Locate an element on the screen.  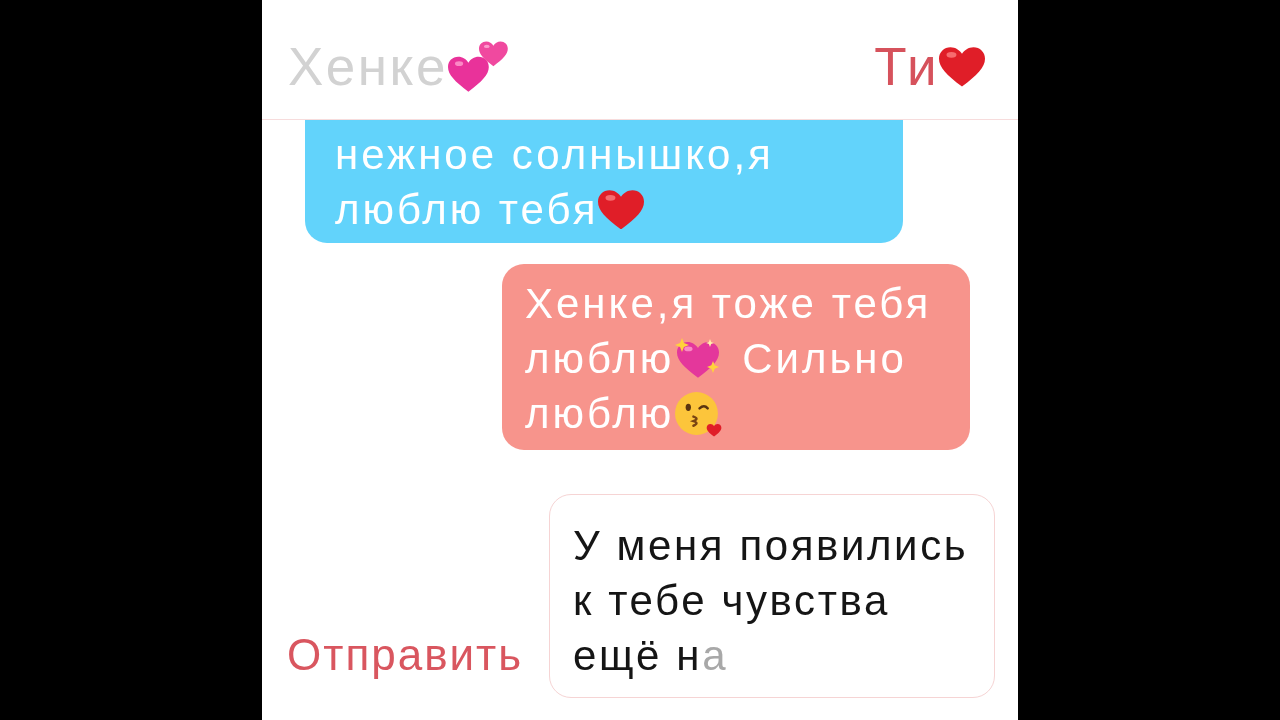
message-text: Хенке,я тоже тебя is located at coordinates (728, 304).